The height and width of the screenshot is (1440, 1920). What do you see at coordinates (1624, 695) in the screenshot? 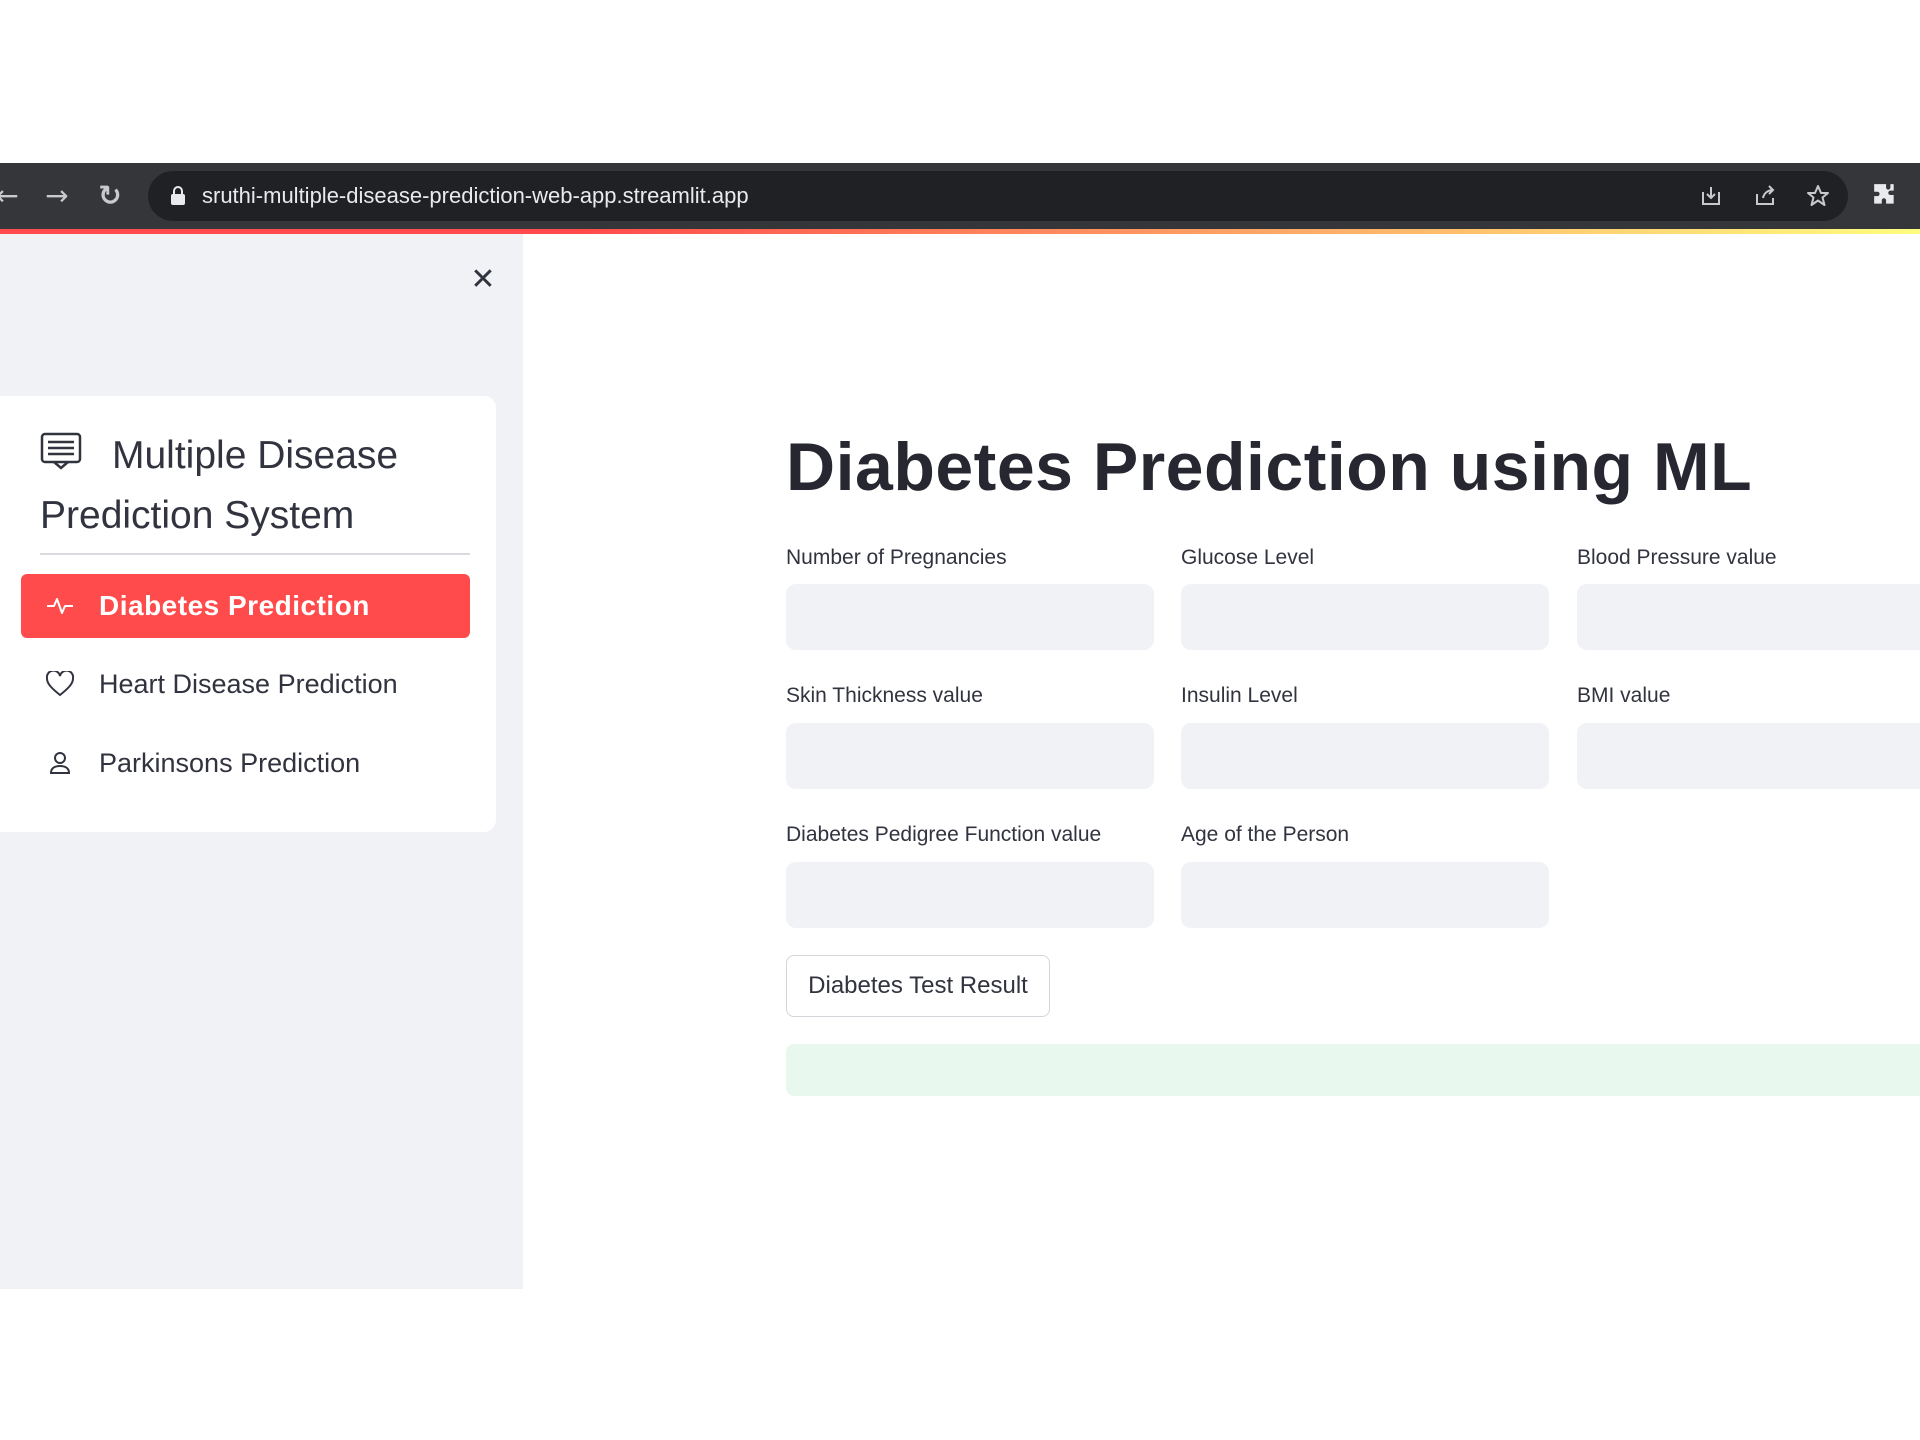
I see `bmi-label: BMI value` at bounding box center [1624, 695].